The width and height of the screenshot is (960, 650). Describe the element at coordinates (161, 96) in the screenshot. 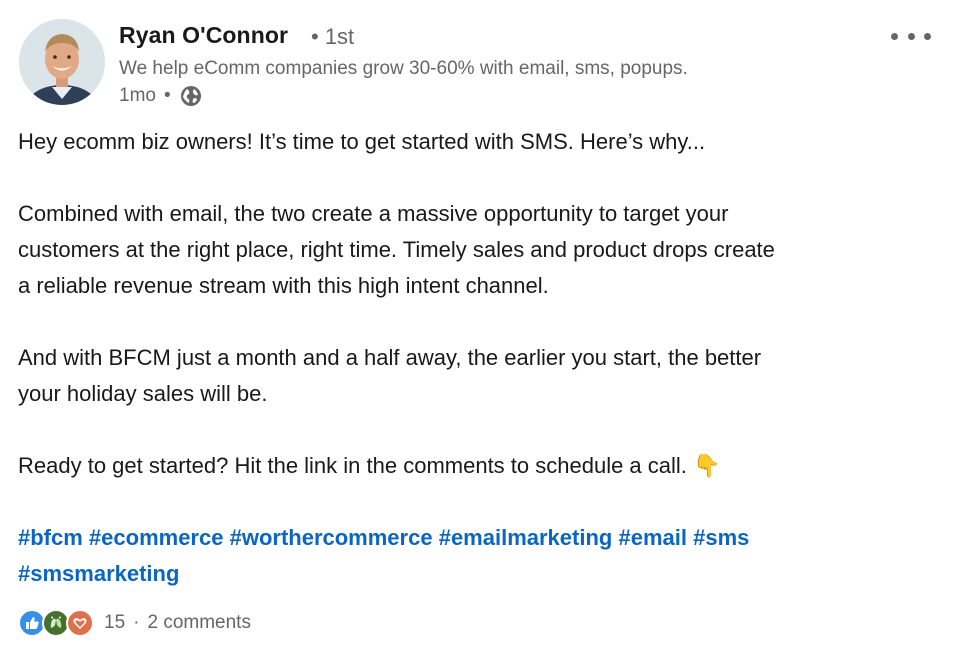

I see `post-meta: 1mo •` at that location.